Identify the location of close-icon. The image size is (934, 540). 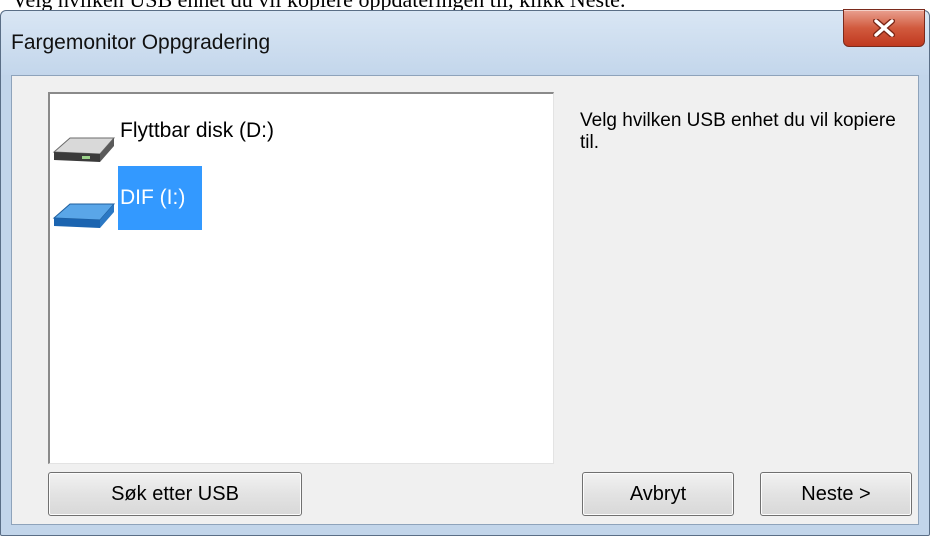
(884, 28).